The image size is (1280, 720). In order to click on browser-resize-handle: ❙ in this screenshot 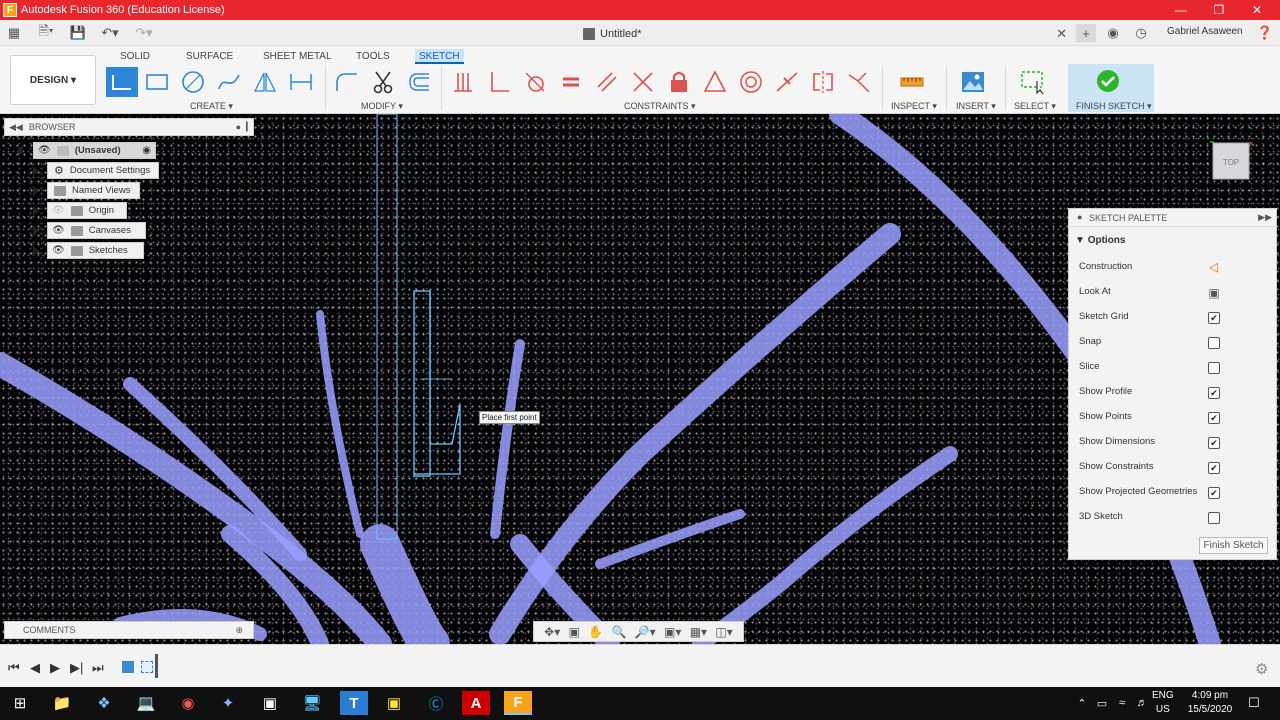, I will do `click(247, 126)`.